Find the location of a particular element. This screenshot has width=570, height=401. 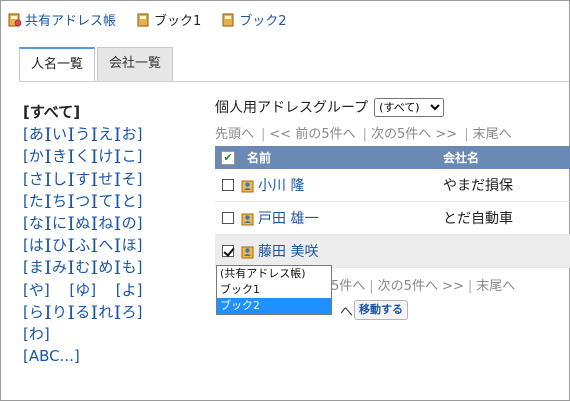

book-2: ブック2 is located at coordinates (254, 19).